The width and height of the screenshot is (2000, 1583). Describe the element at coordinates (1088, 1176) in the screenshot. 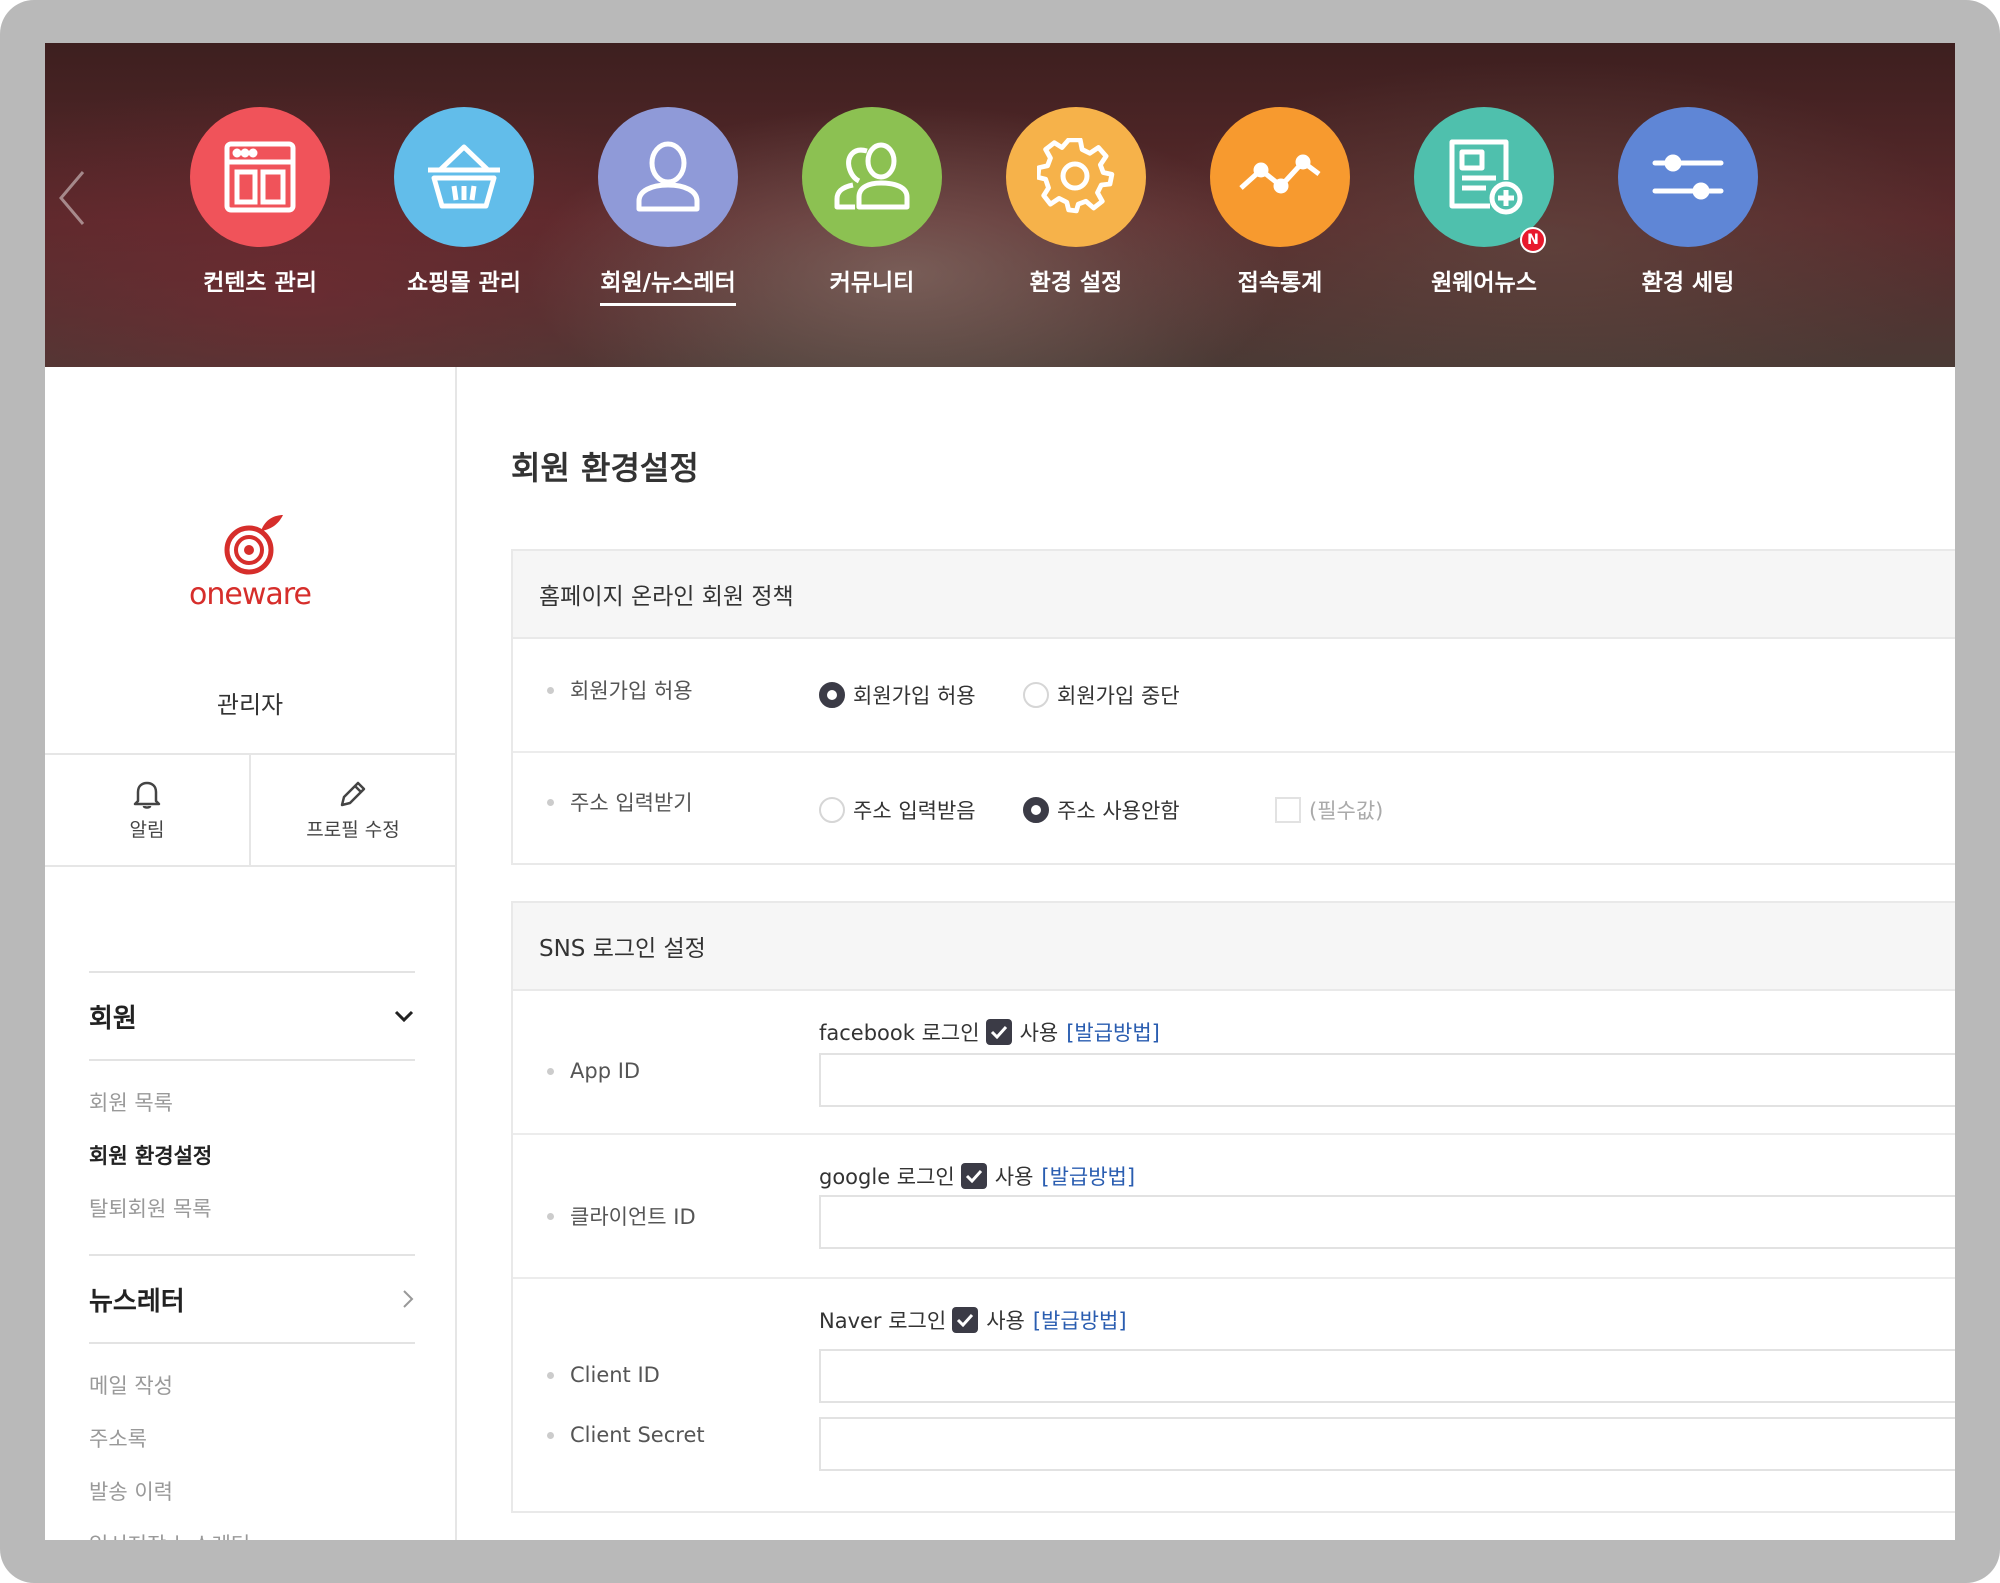

I see `google-how-link: [발급방법]` at that location.